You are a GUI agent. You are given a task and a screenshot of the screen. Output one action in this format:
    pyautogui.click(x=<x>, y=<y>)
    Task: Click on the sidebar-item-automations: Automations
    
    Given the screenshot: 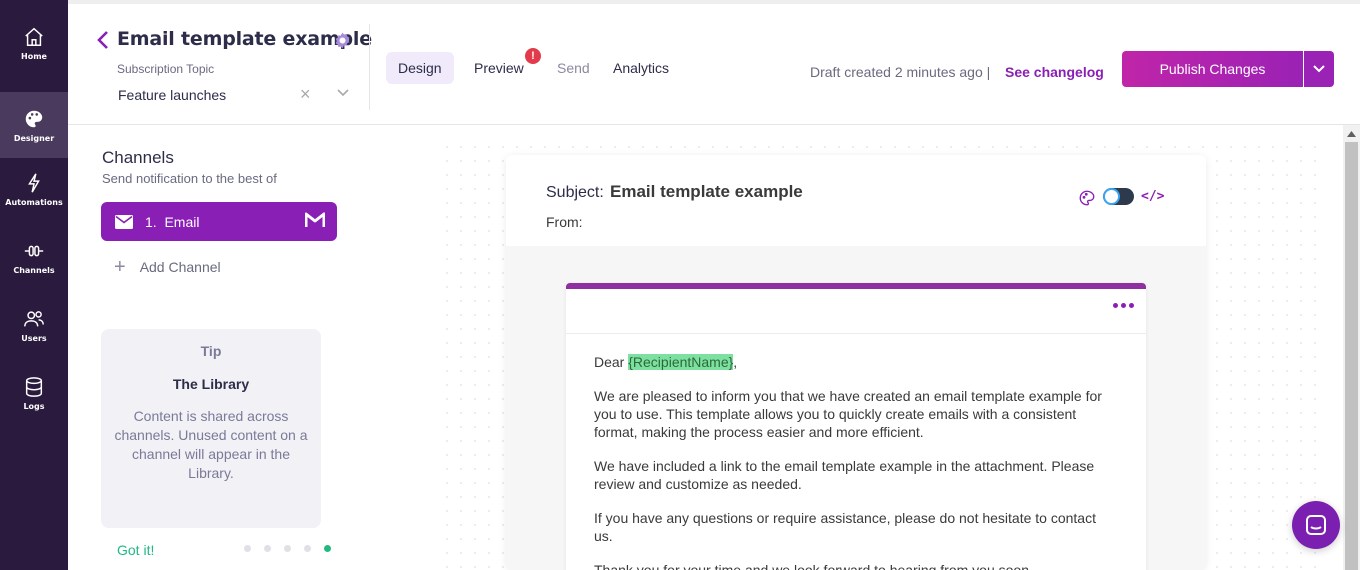 What is the action you would take?
    pyautogui.click(x=34, y=189)
    